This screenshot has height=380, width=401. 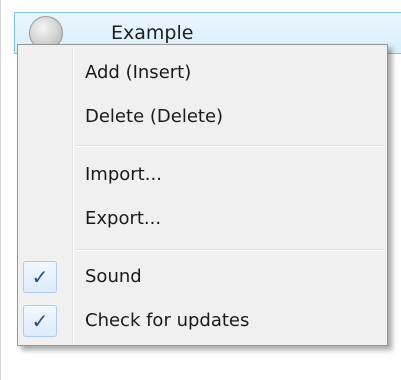 What do you see at coordinates (202, 277) in the screenshot?
I see `menu-item-sound: ✓ Sound` at bounding box center [202, 277].